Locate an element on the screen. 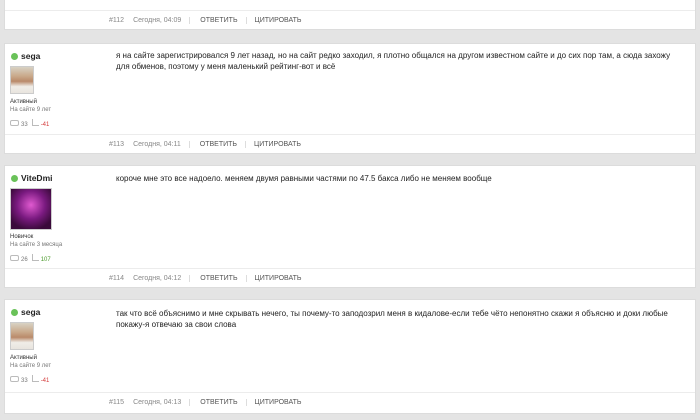 The height and width of the screenshot is (420, 700). post-number: #112 is located at coordinates (116, 20).